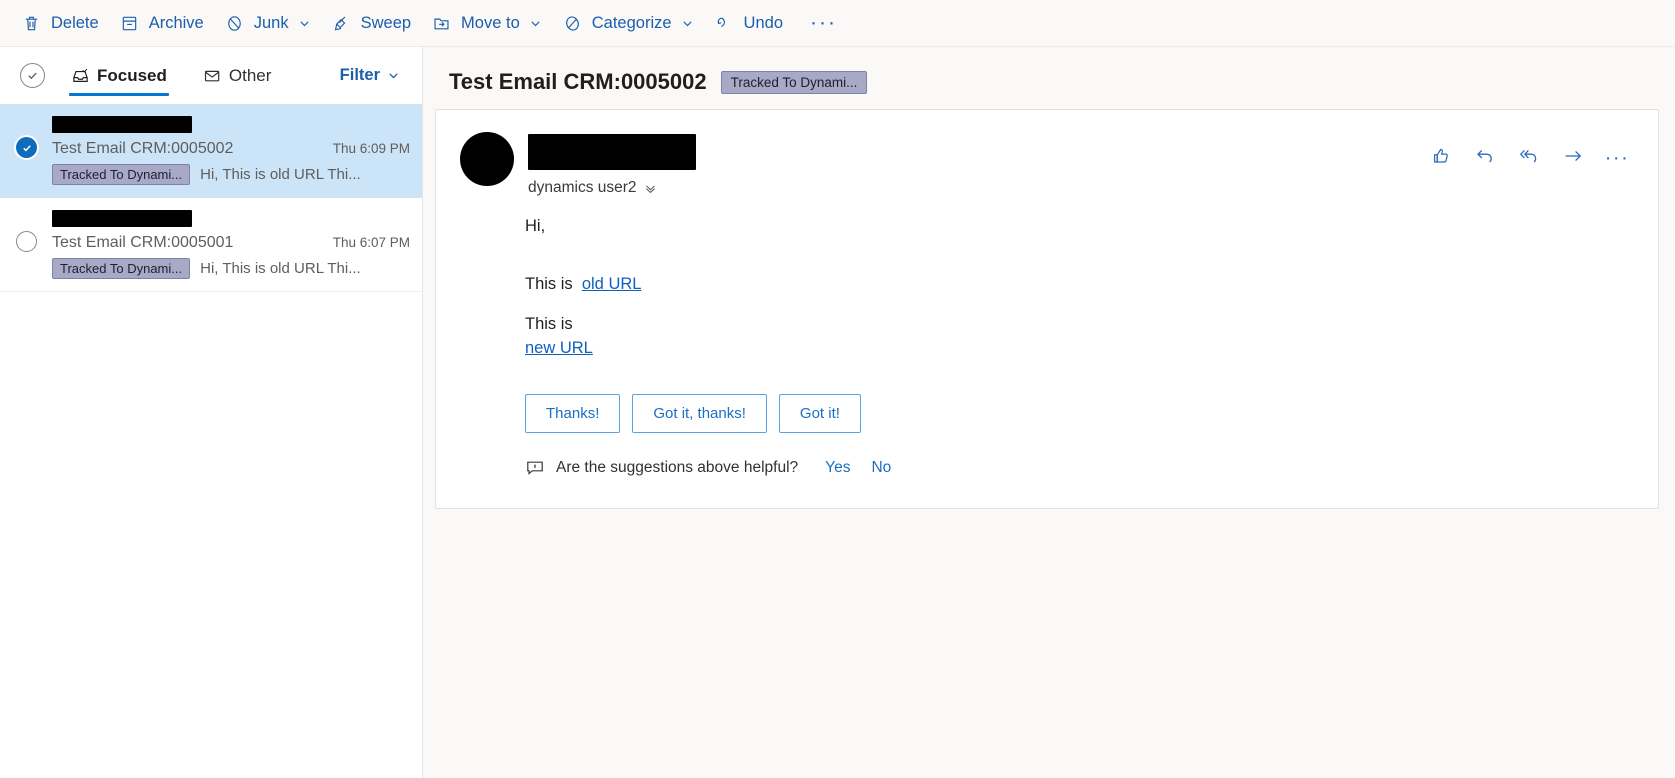 The width and height of the screenshot is (1675, 778). What do you see at coordinates (143, 242) in the screenshot?
I see `message-subject-1: Test Email CRM:0005001` at bounding box center [143, 242].